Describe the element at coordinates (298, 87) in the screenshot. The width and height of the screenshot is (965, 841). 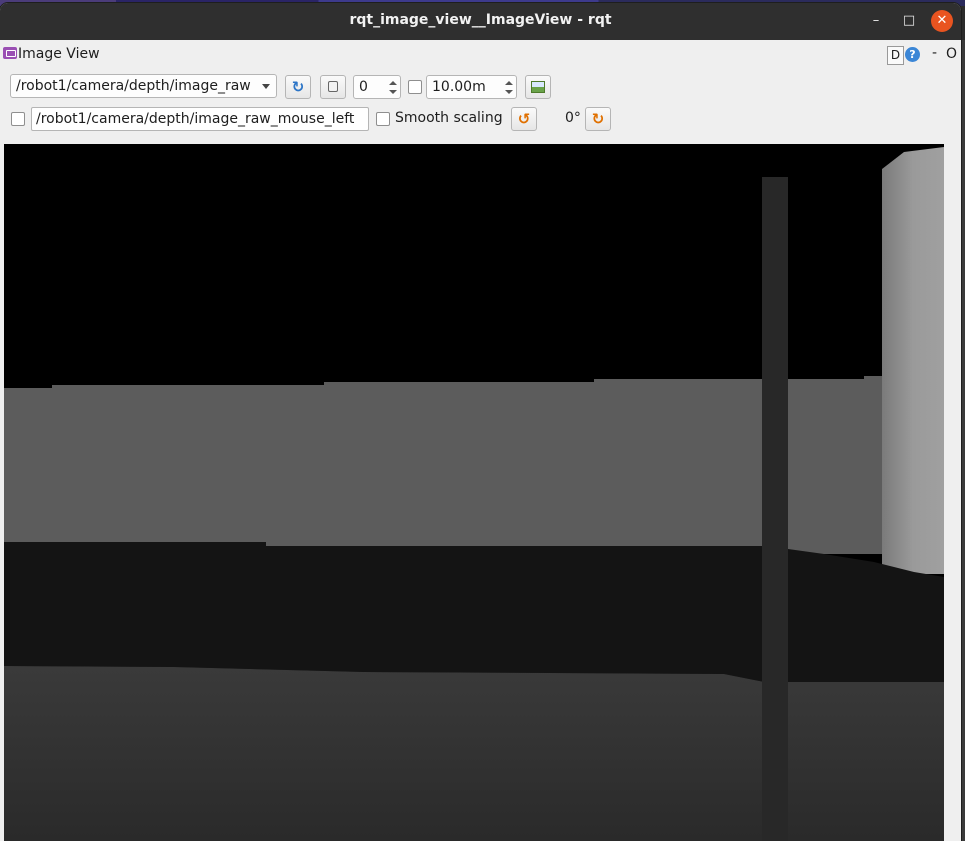
I see `refresh-topics-button: ↻` at that location.